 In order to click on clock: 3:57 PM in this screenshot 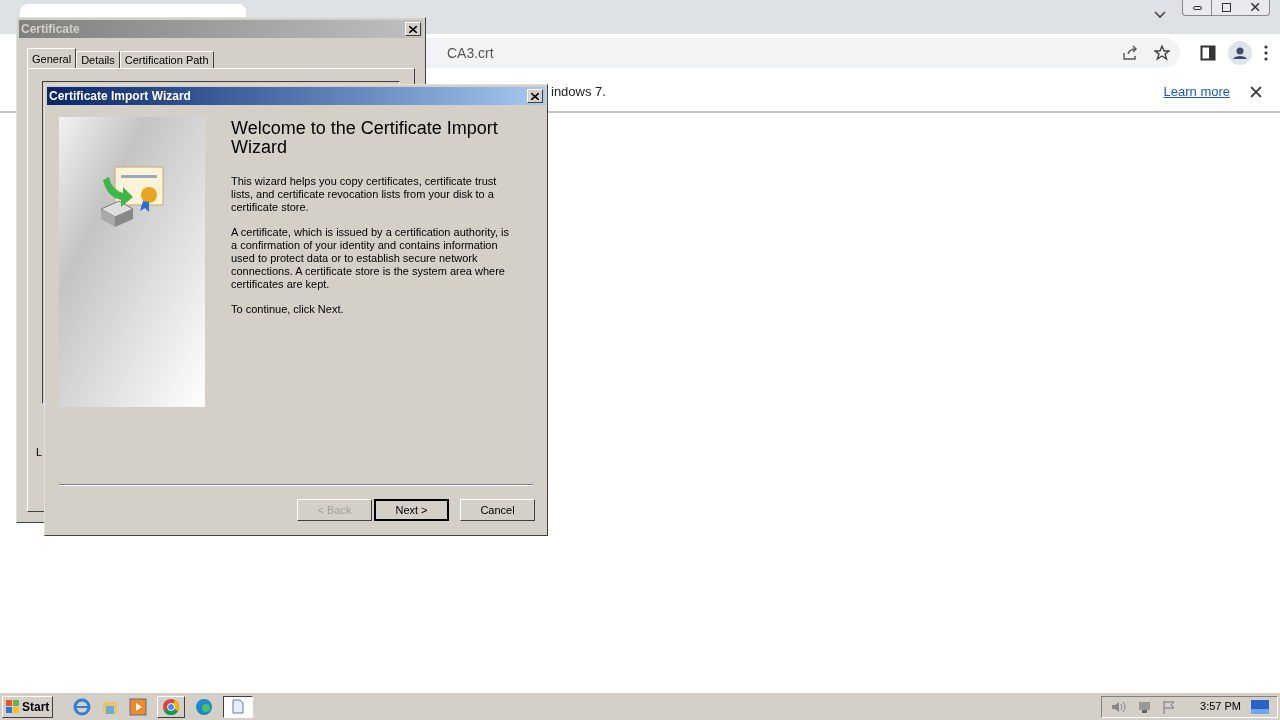, I will do `click(1220, 707)`.